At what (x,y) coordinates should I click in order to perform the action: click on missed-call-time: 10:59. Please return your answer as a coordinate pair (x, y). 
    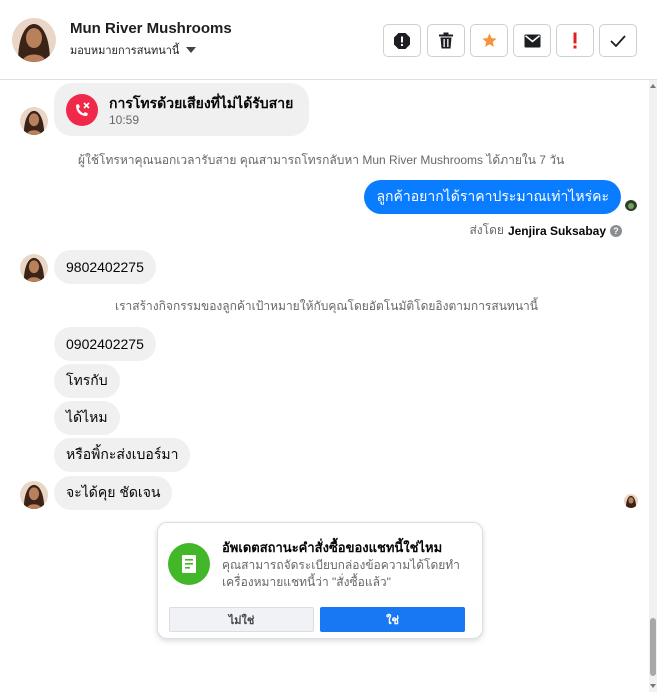
    Looking at the image, I should click on (124, 120).